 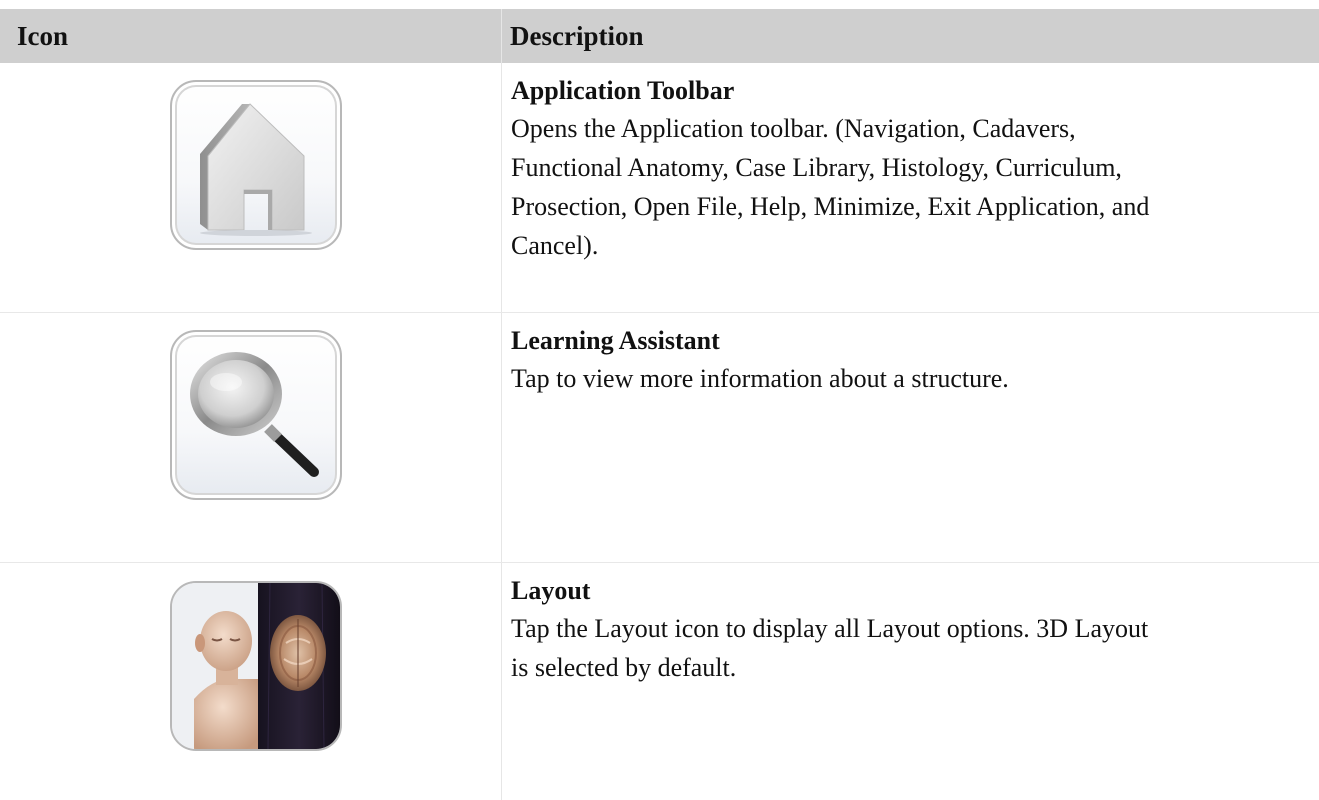 I want to click on header-description: Description, so click(x=577, y=36).